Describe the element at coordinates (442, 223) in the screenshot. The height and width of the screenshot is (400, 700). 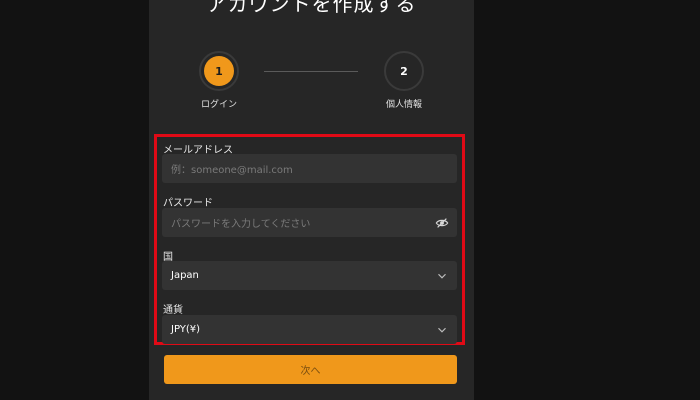
I see `eye-slash-icon` at that location.